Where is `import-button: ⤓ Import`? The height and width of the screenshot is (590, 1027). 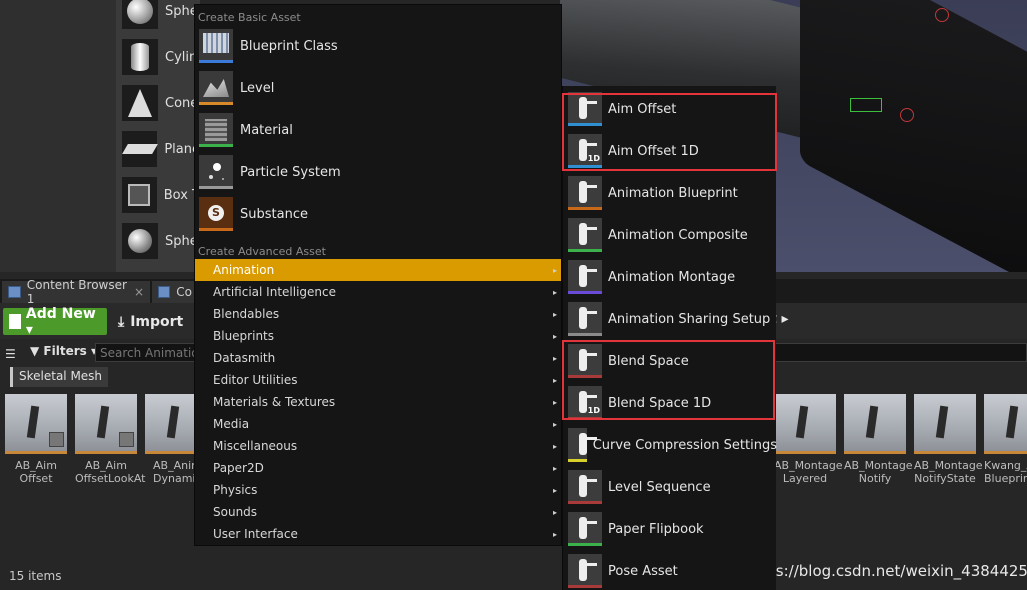 import-button: ⤓ Import is located at coordinates (150, 321).